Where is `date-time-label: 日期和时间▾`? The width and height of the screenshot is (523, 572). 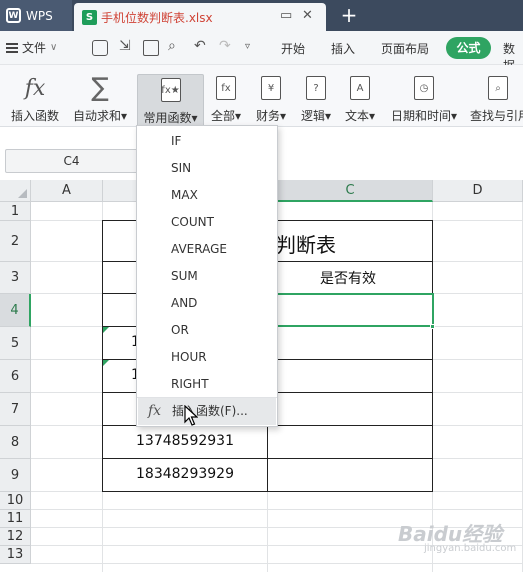 date-time-label: 日期和时间▾ is located at coordinates (424, 116).